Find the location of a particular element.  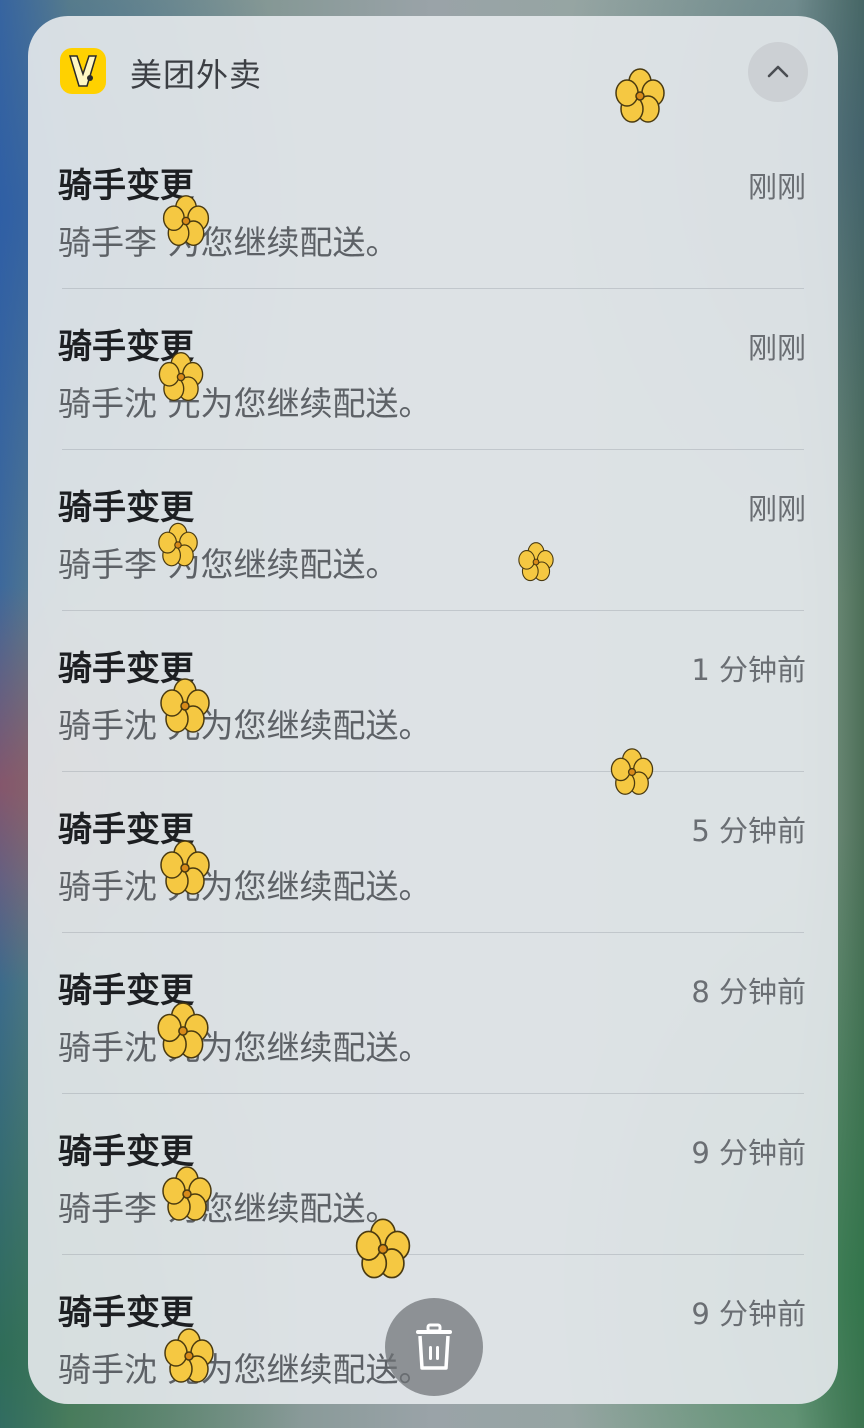

chevron-up-icon is located at coordinates (778, 71).